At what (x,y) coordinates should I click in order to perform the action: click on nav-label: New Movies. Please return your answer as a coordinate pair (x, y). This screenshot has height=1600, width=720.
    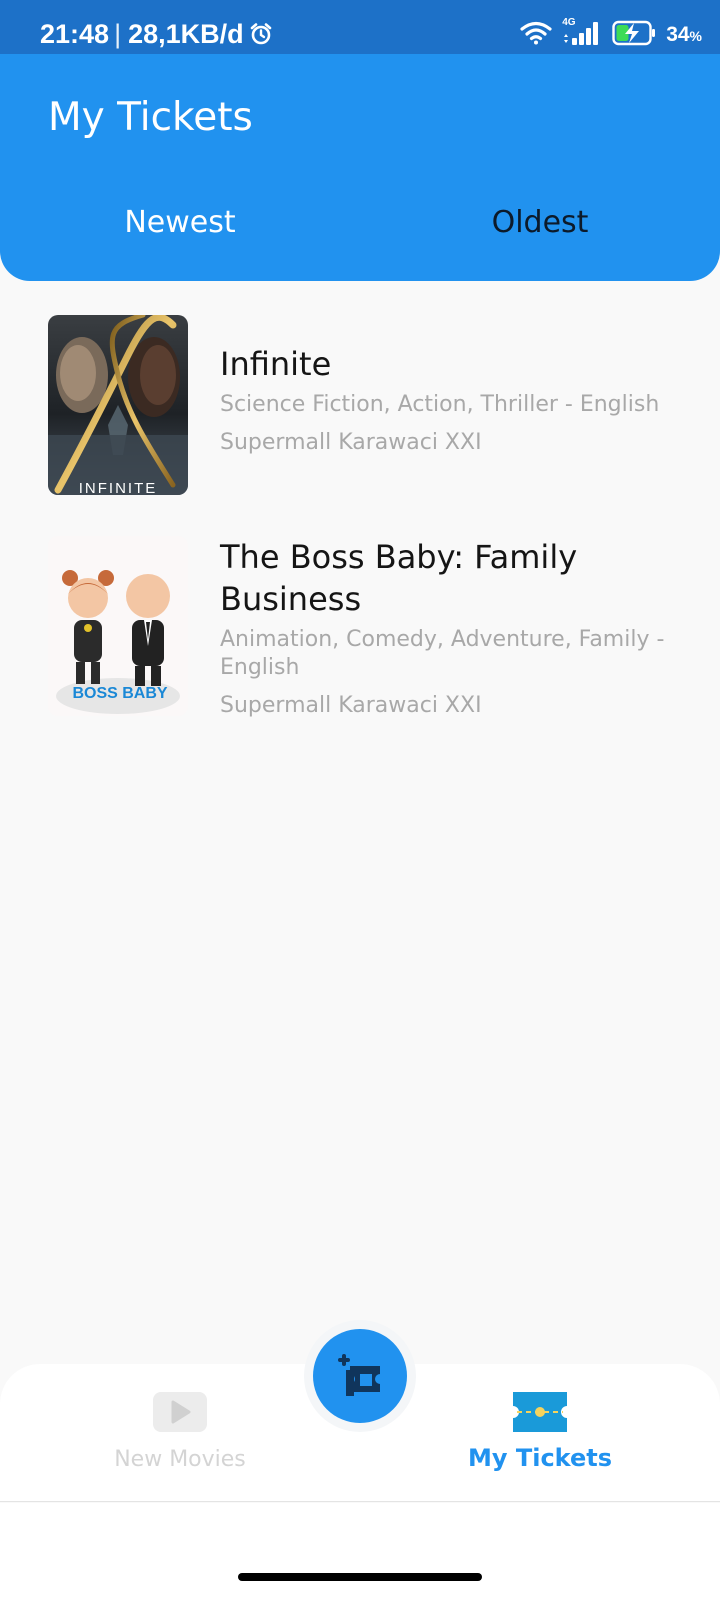
    Looking at the image, I should click on (180, 1459).